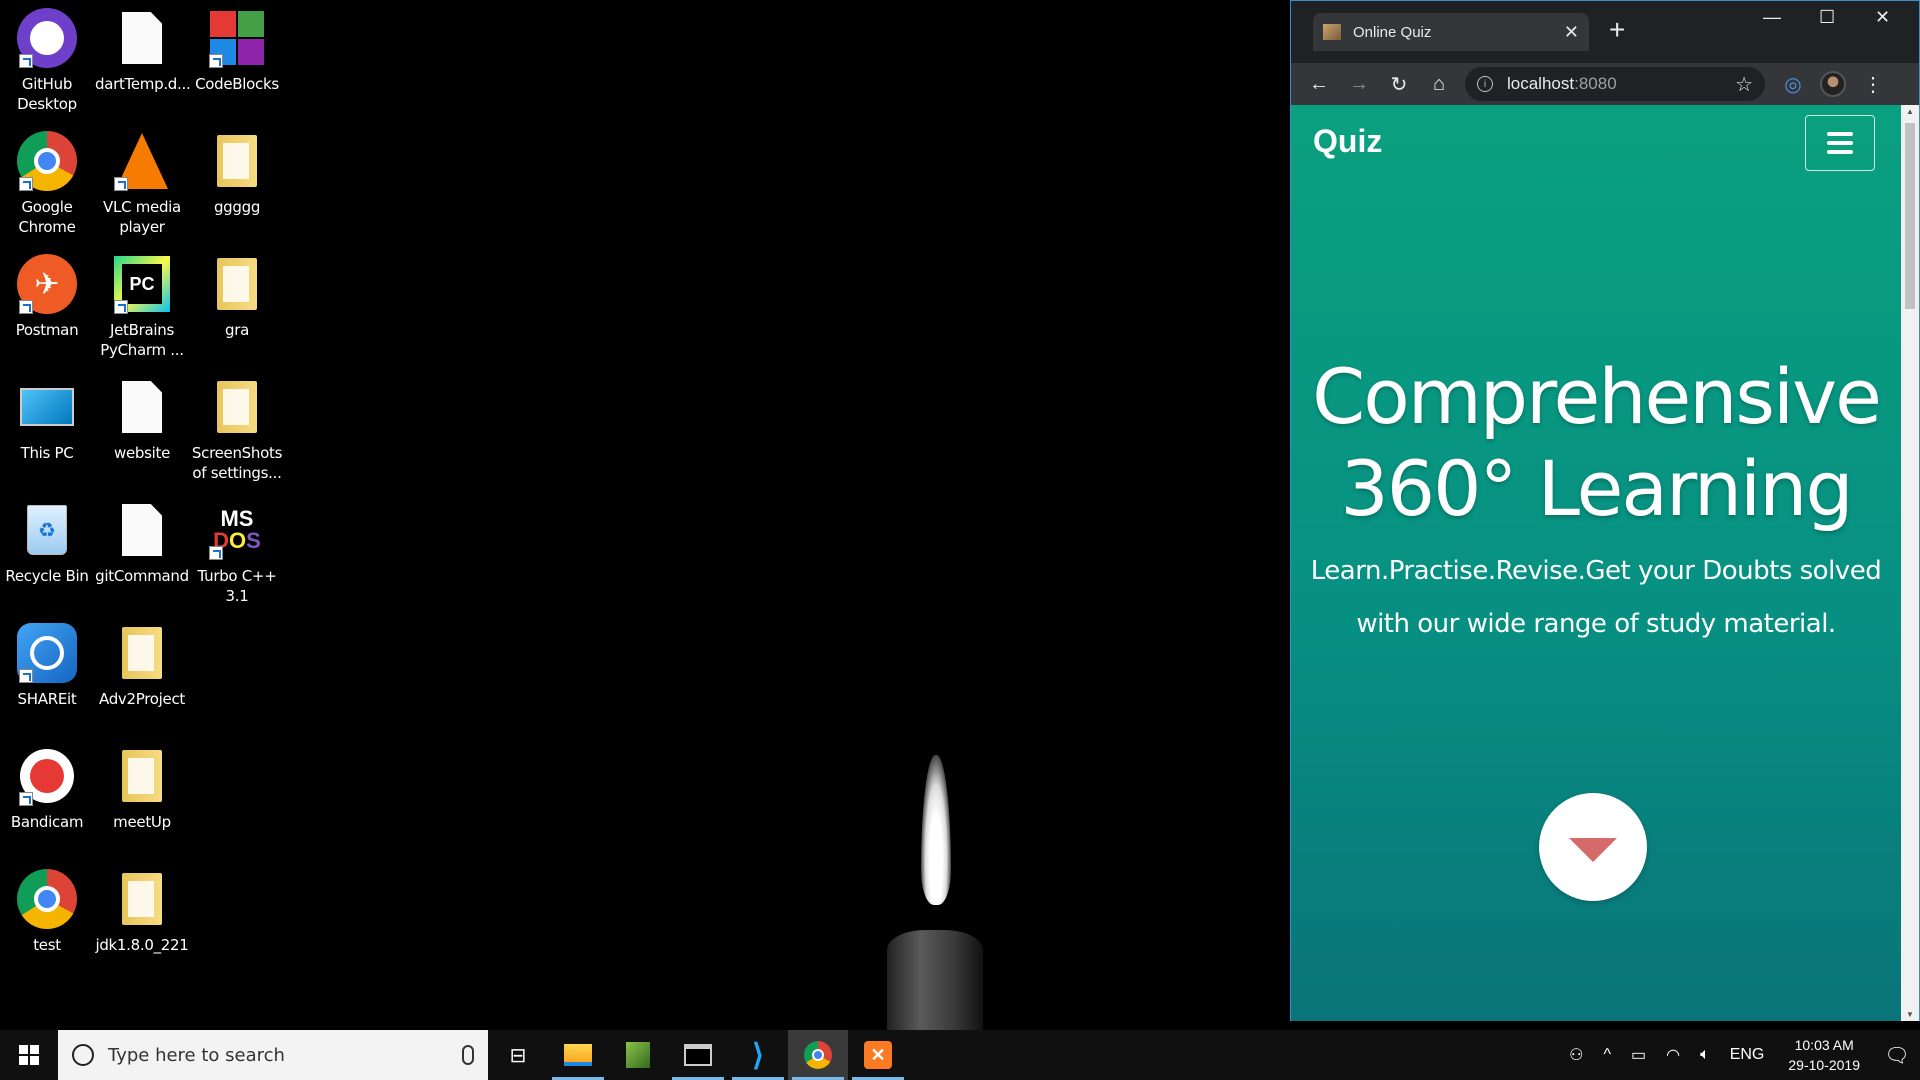 The height and width of the screenshot is (1080, 1920). I want to click on recycle-bin-icon: ♻, so click(47, 530).